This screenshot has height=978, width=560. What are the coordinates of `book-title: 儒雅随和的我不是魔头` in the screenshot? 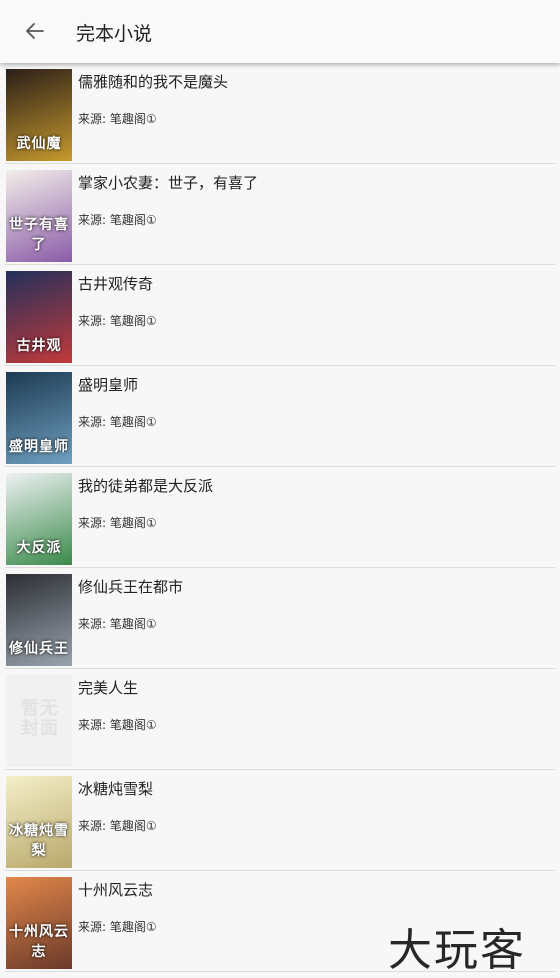 It's located at (153, 82).